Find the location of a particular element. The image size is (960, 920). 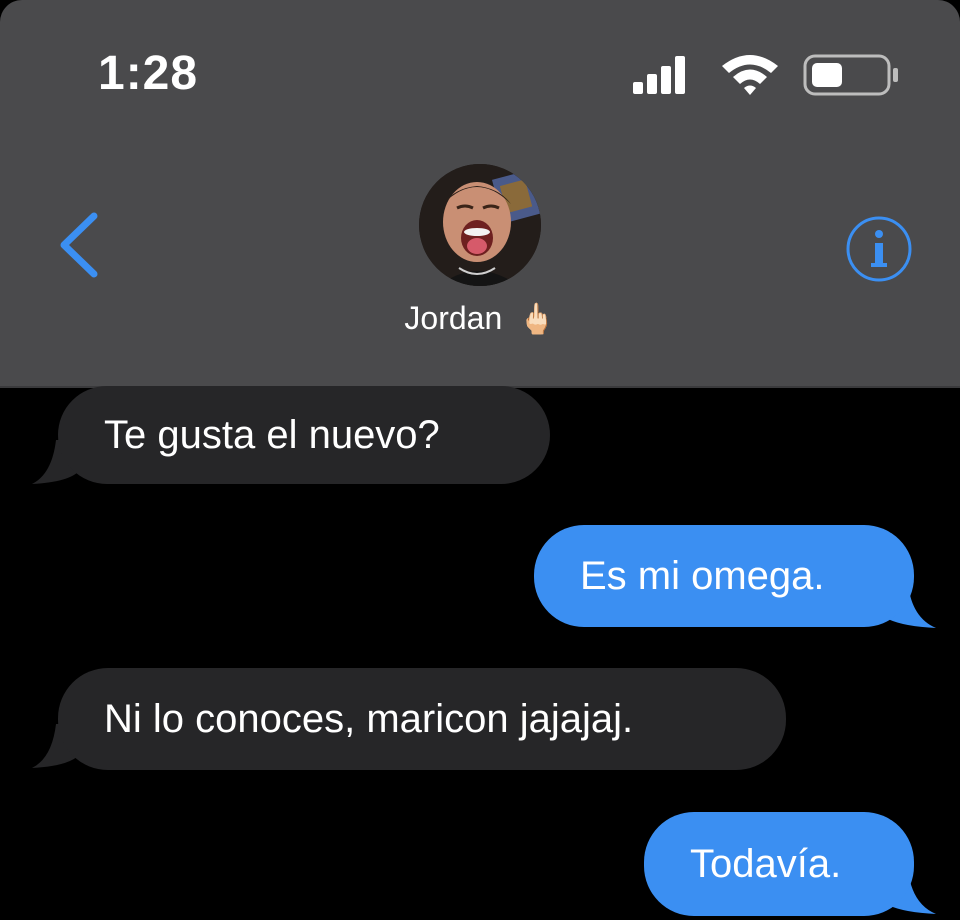

message-text: Ni lo conoces, maricon jajajaj. is located at coordinates (369, 718).